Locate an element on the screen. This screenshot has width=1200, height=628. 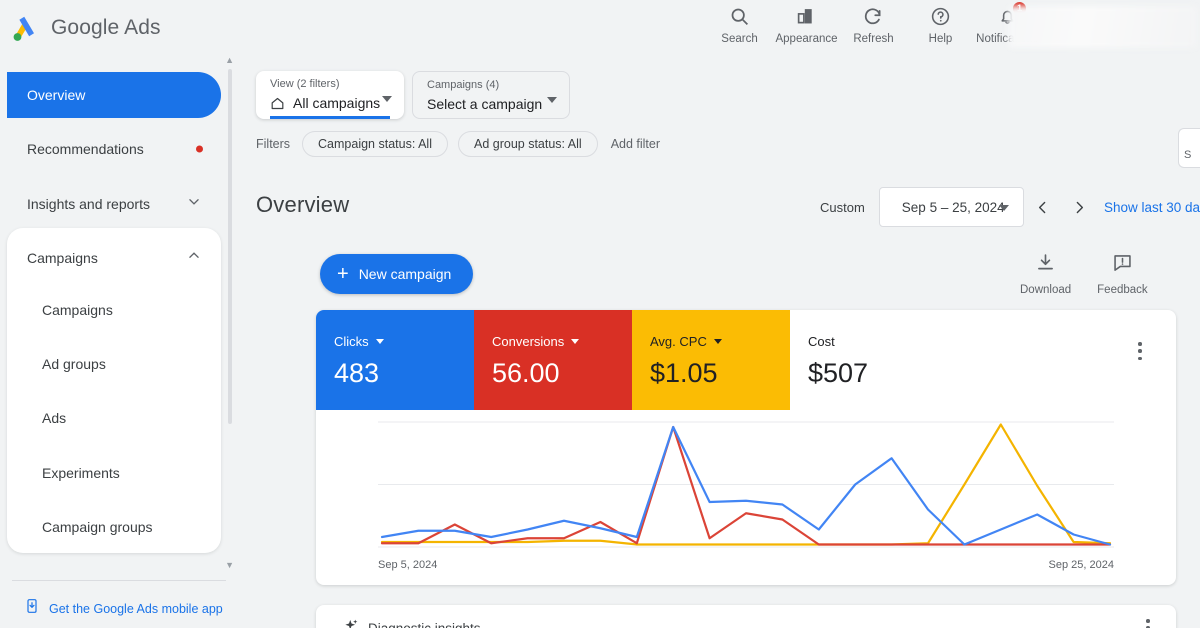
filters-label: Filters is located at coordinates (273, 144).